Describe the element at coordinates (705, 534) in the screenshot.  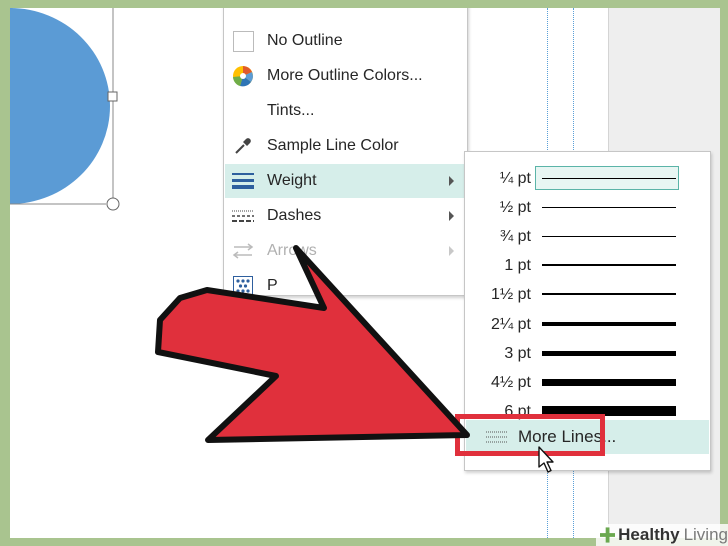
I see `watermark-suffix: Living` at that location.